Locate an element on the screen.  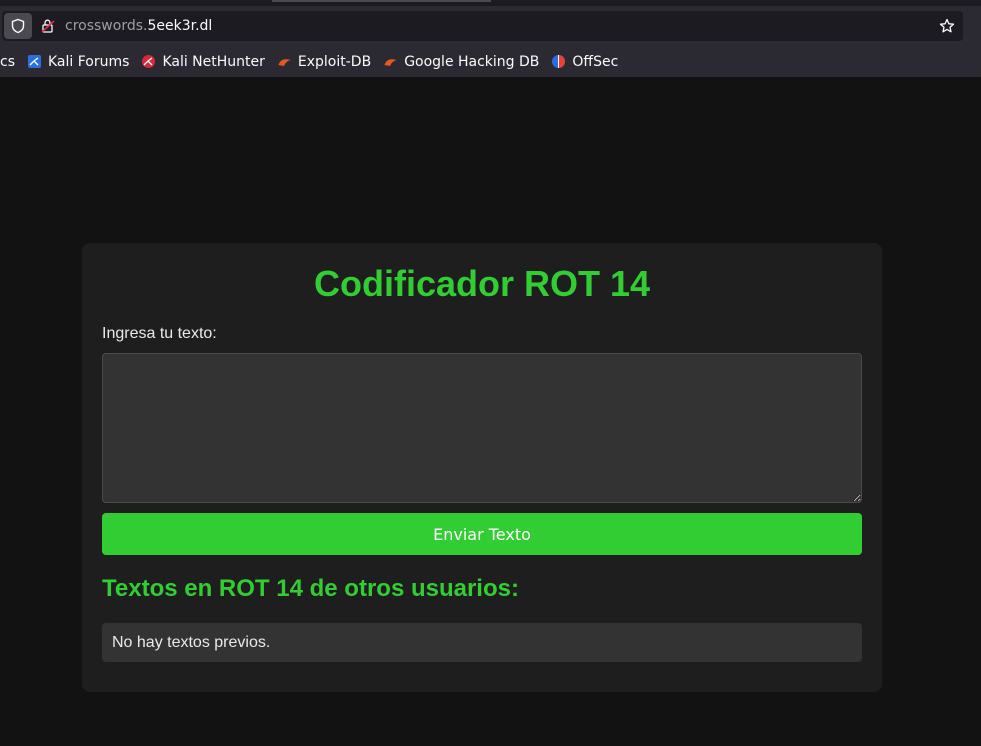
bookmark-kali-forums: Kali Forums is located at coordinates (78, 62).